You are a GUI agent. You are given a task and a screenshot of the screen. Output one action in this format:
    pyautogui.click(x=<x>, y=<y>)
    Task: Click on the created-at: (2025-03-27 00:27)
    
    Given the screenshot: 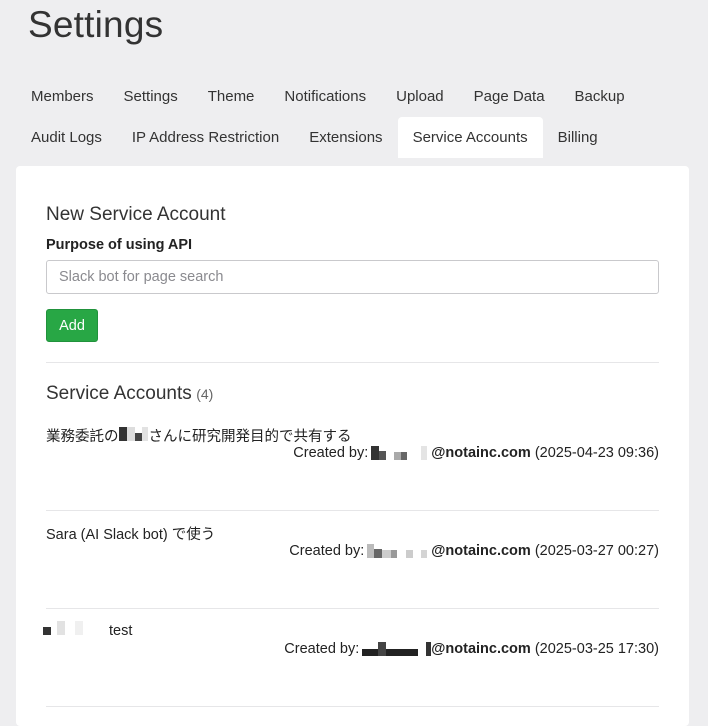 What is the action you would take?
    pyautogui.click(x=596, y=551)
    